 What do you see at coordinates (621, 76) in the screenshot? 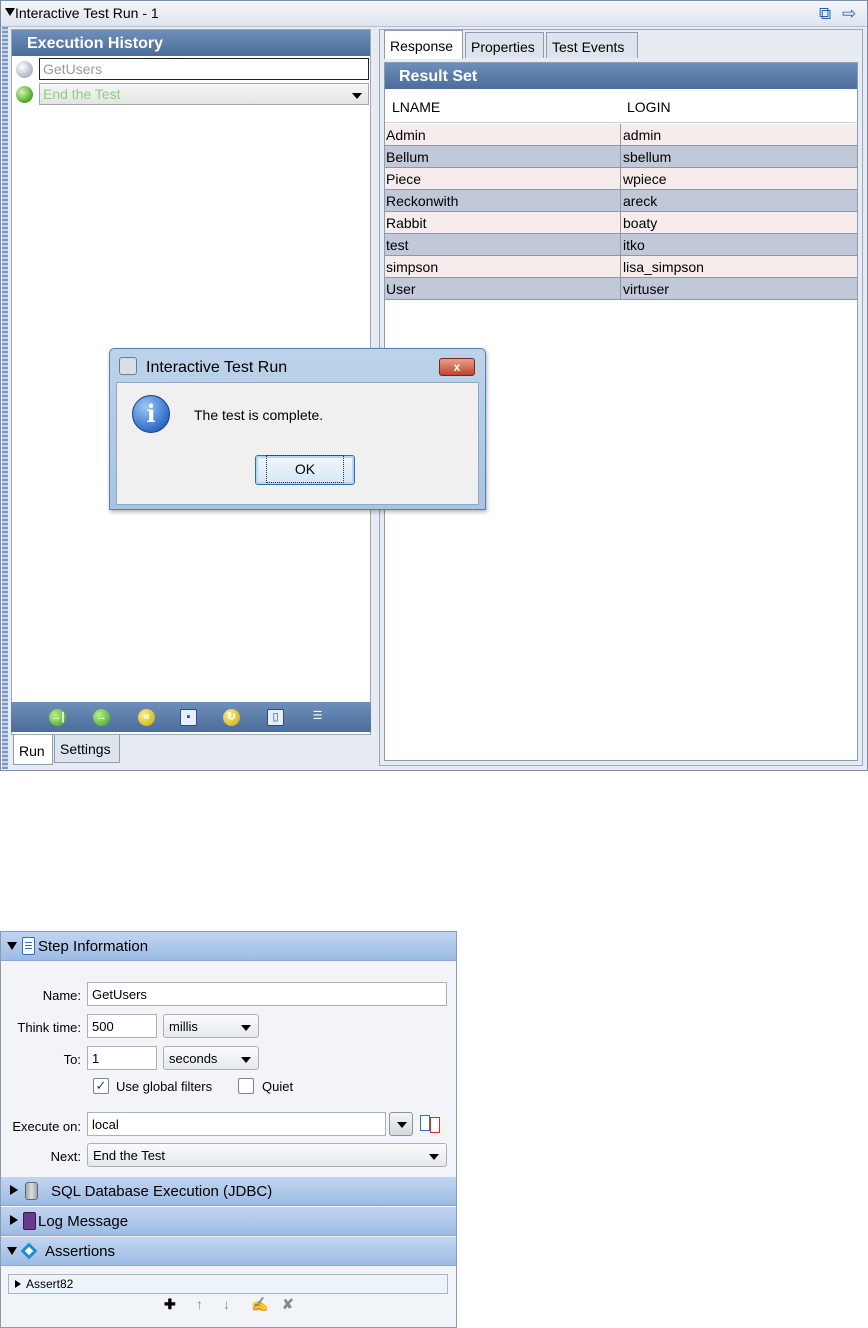
I see `result-set-header: Result Set` at bounding box center [621, 76].